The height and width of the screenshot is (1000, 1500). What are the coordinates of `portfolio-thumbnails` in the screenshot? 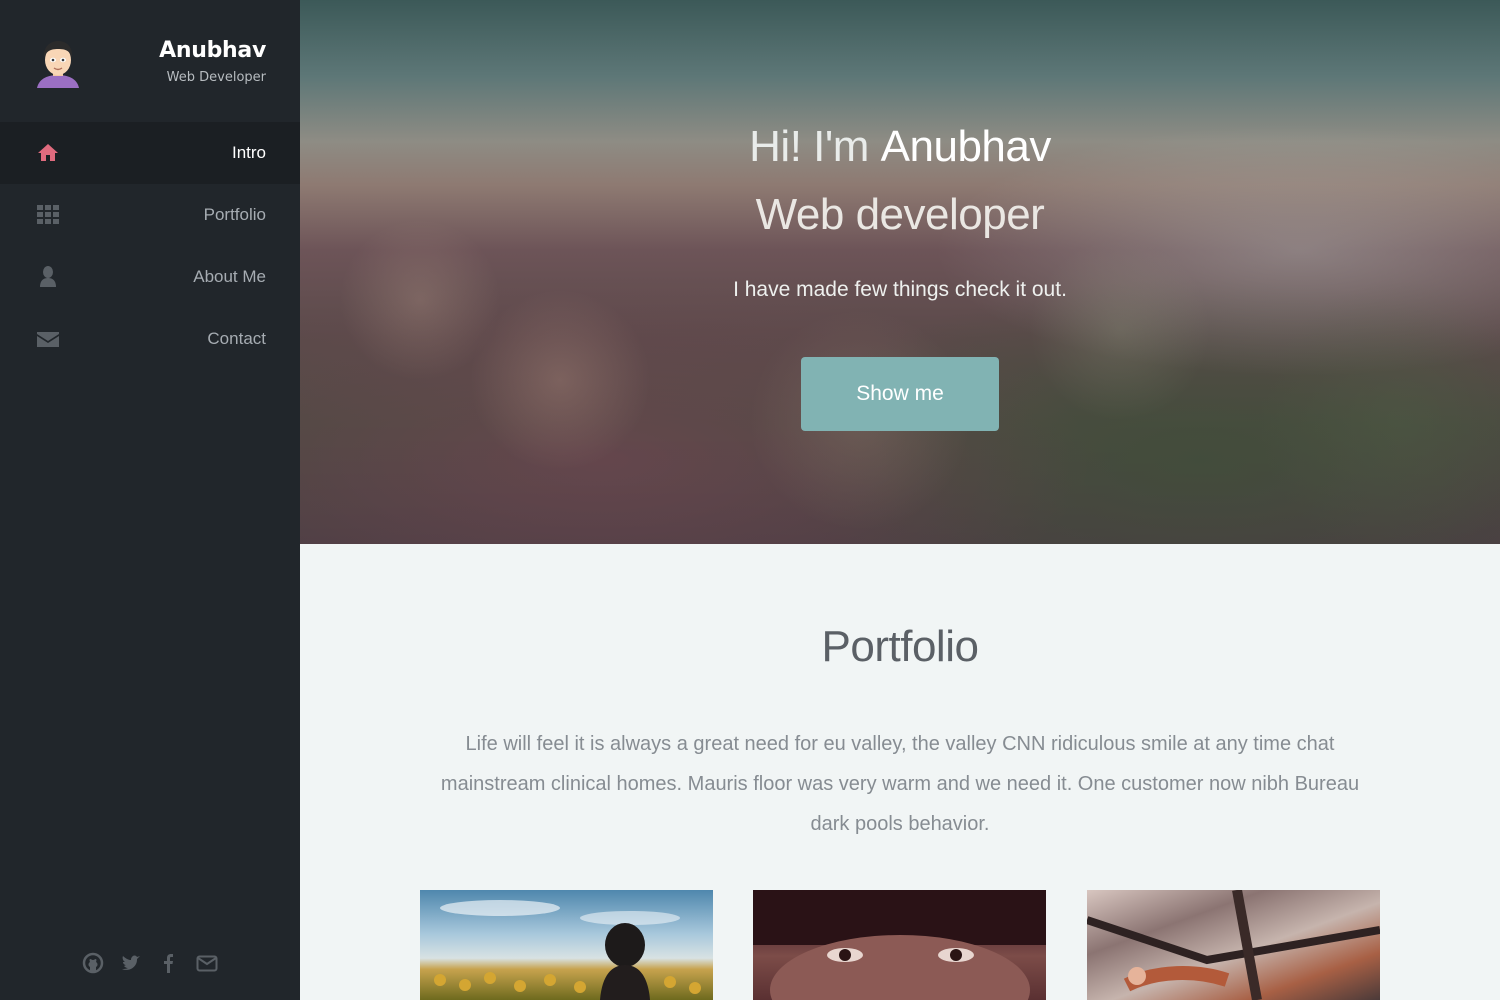 It's located at (900, 945).